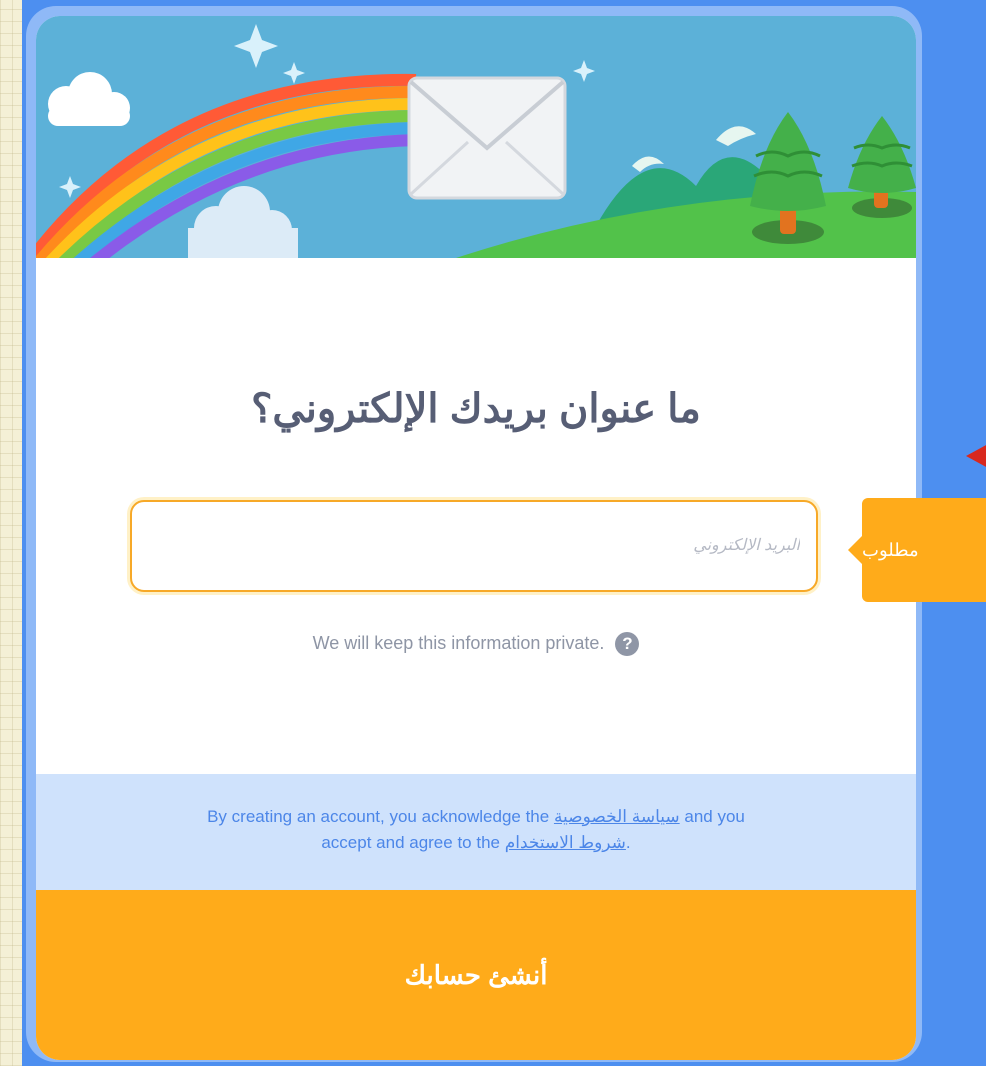 The image size is (986, 1066). I want to click on terms-of-use-link: شروط الاستخدام, so click(565, 842).